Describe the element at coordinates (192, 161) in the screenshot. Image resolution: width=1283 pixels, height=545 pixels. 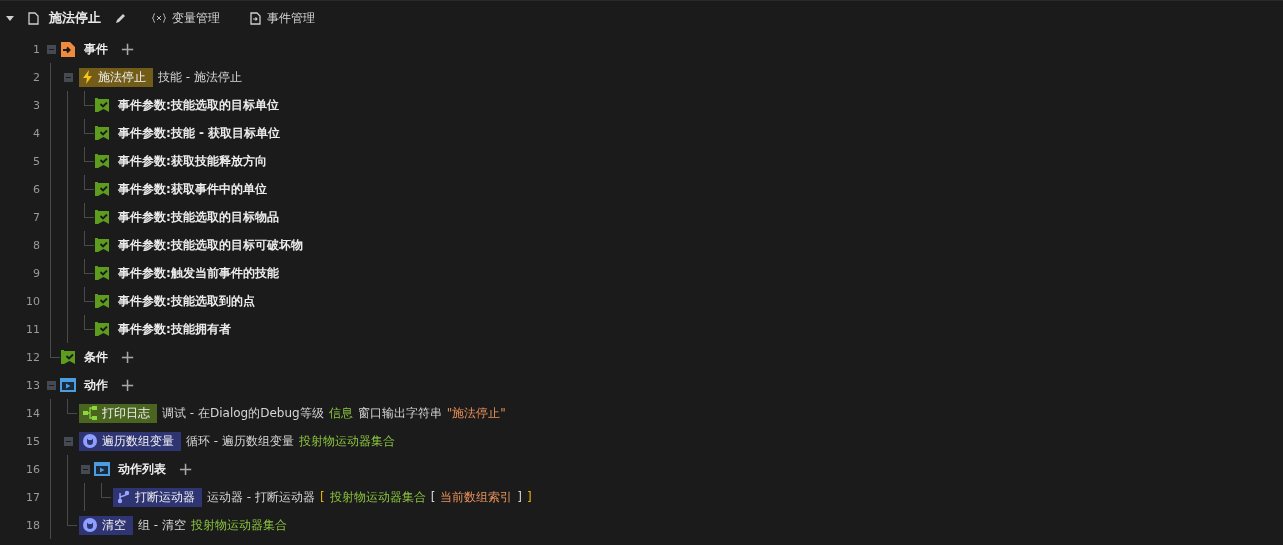
I see `node-label: 事件参数:获取技能释放方向` at that location.